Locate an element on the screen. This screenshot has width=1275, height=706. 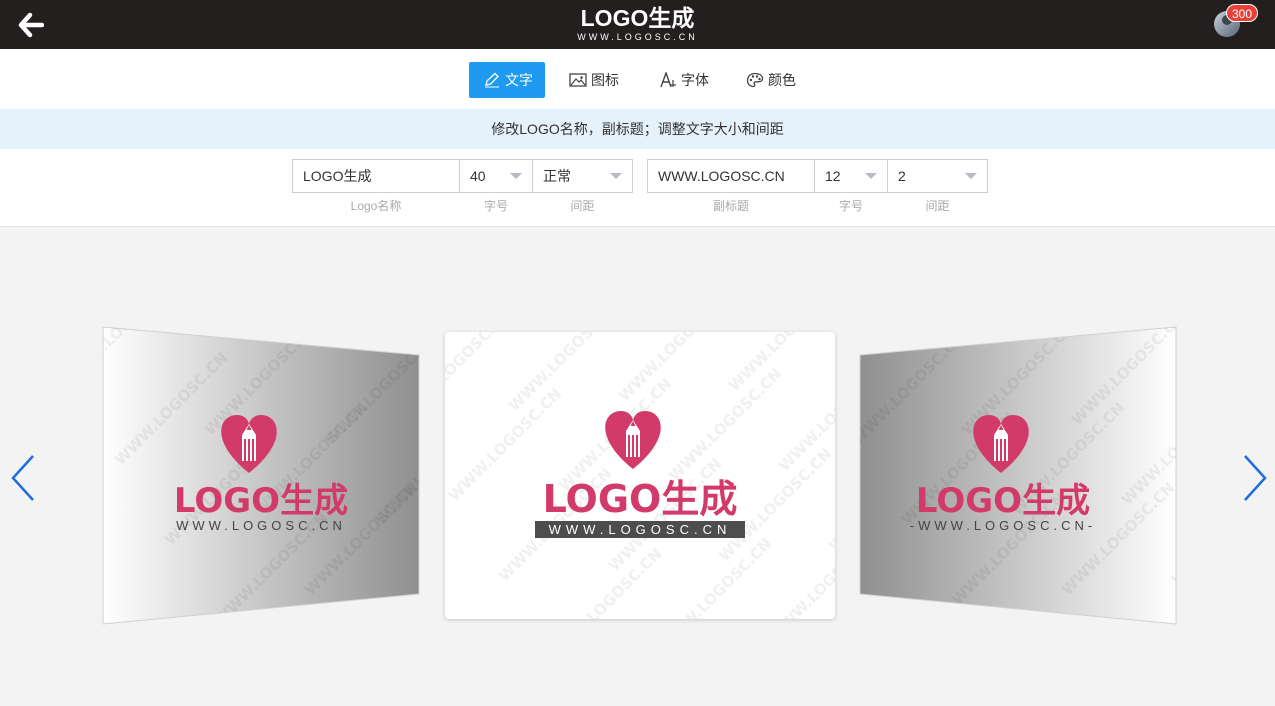
top-bar: LOGO生成 WWW.LOGOSC.CN 300 is located at coordinates (637, 24).